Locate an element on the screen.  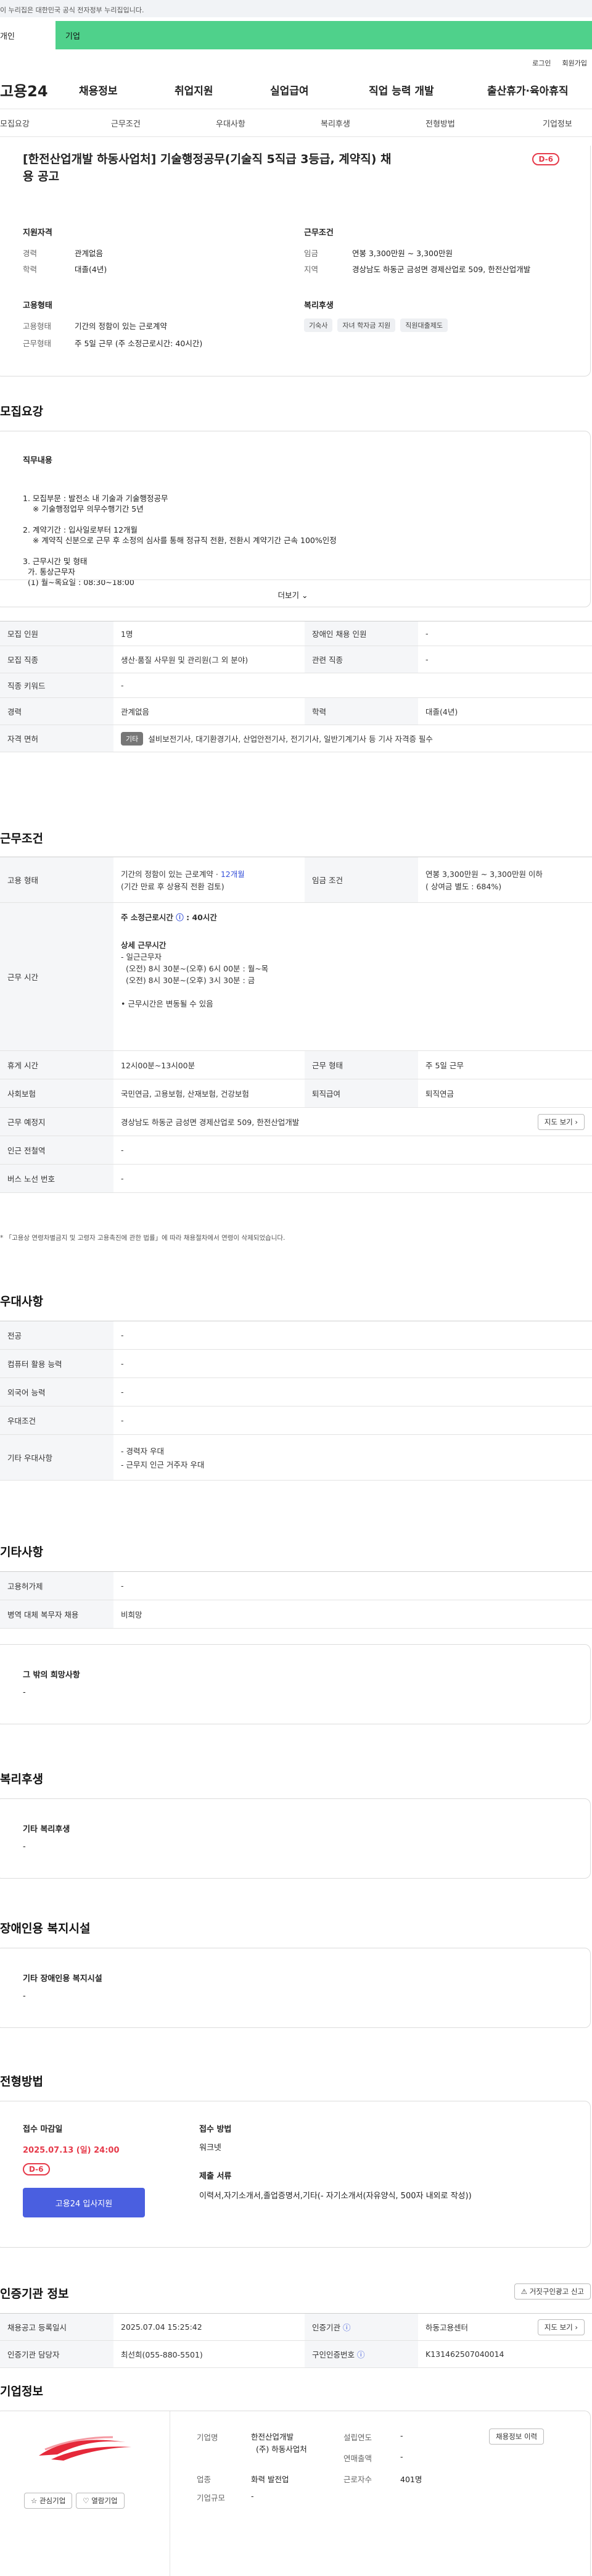
etc-heading: 기타사항 is located at coordinates (22, 1552).